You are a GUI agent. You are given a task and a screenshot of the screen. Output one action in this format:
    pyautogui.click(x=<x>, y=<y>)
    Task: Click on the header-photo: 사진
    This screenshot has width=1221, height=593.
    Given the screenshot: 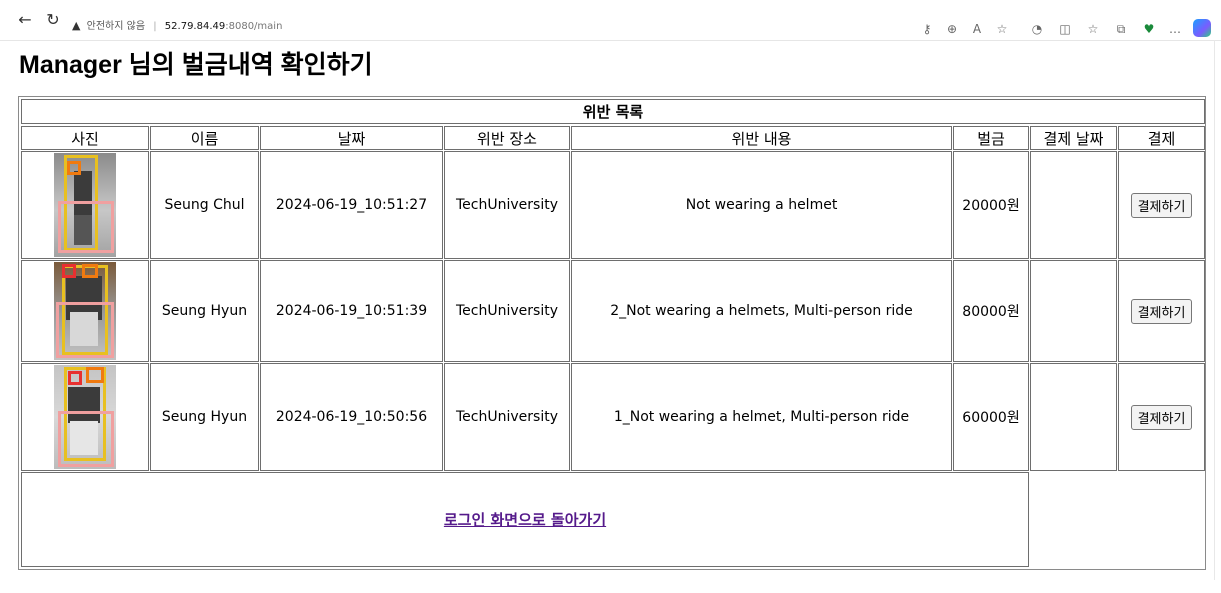 What is the action you would take?
    pyautogui.click(x=85, y=138)
    